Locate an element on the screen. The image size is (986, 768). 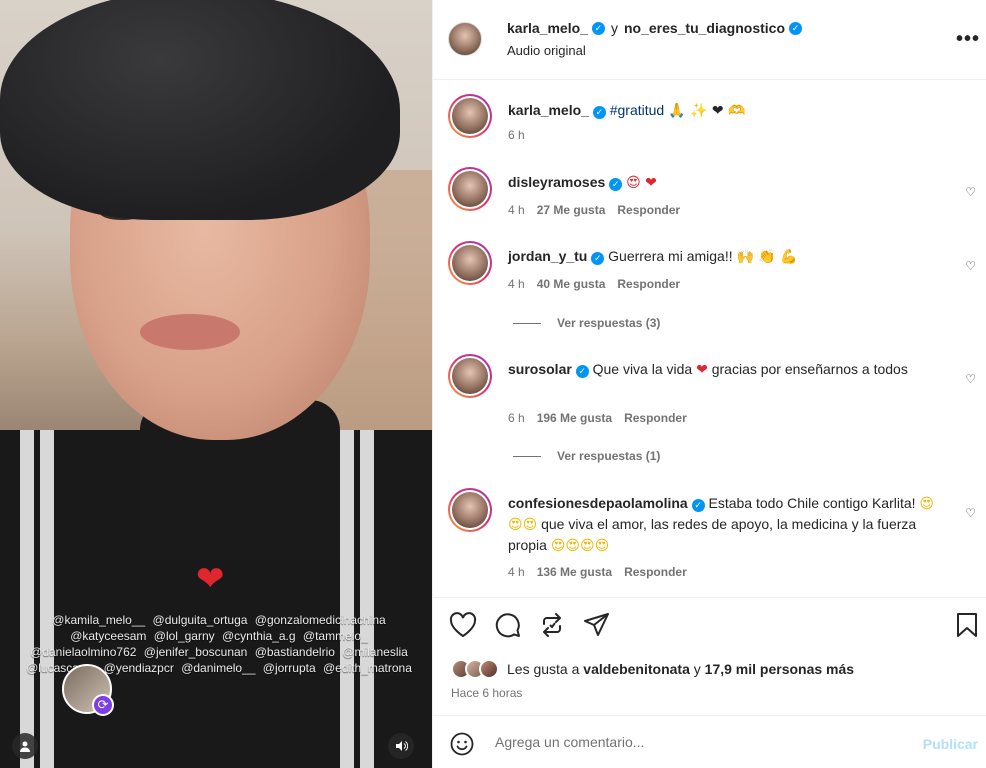
mention-tag: @bastiandelrio is located at coordinates (295, 652).